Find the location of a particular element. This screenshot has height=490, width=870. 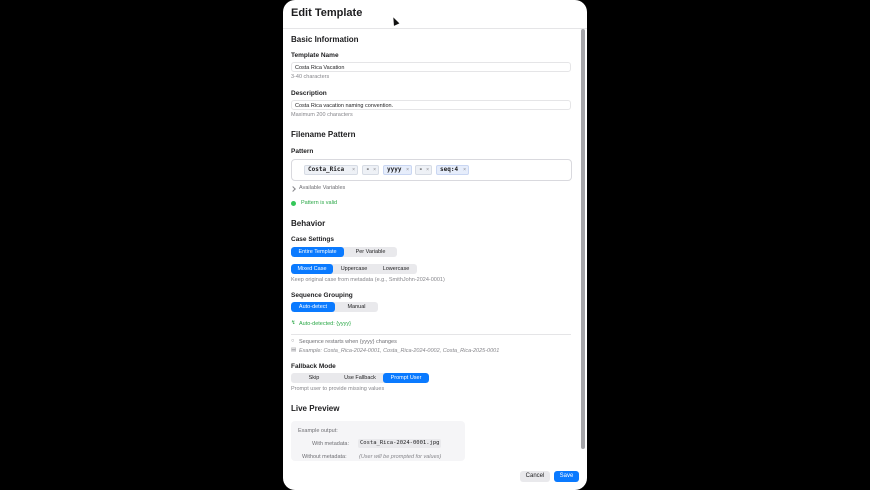

case-scope-segmented: Entire Template Per Variable is located at coordinates (344, 252).